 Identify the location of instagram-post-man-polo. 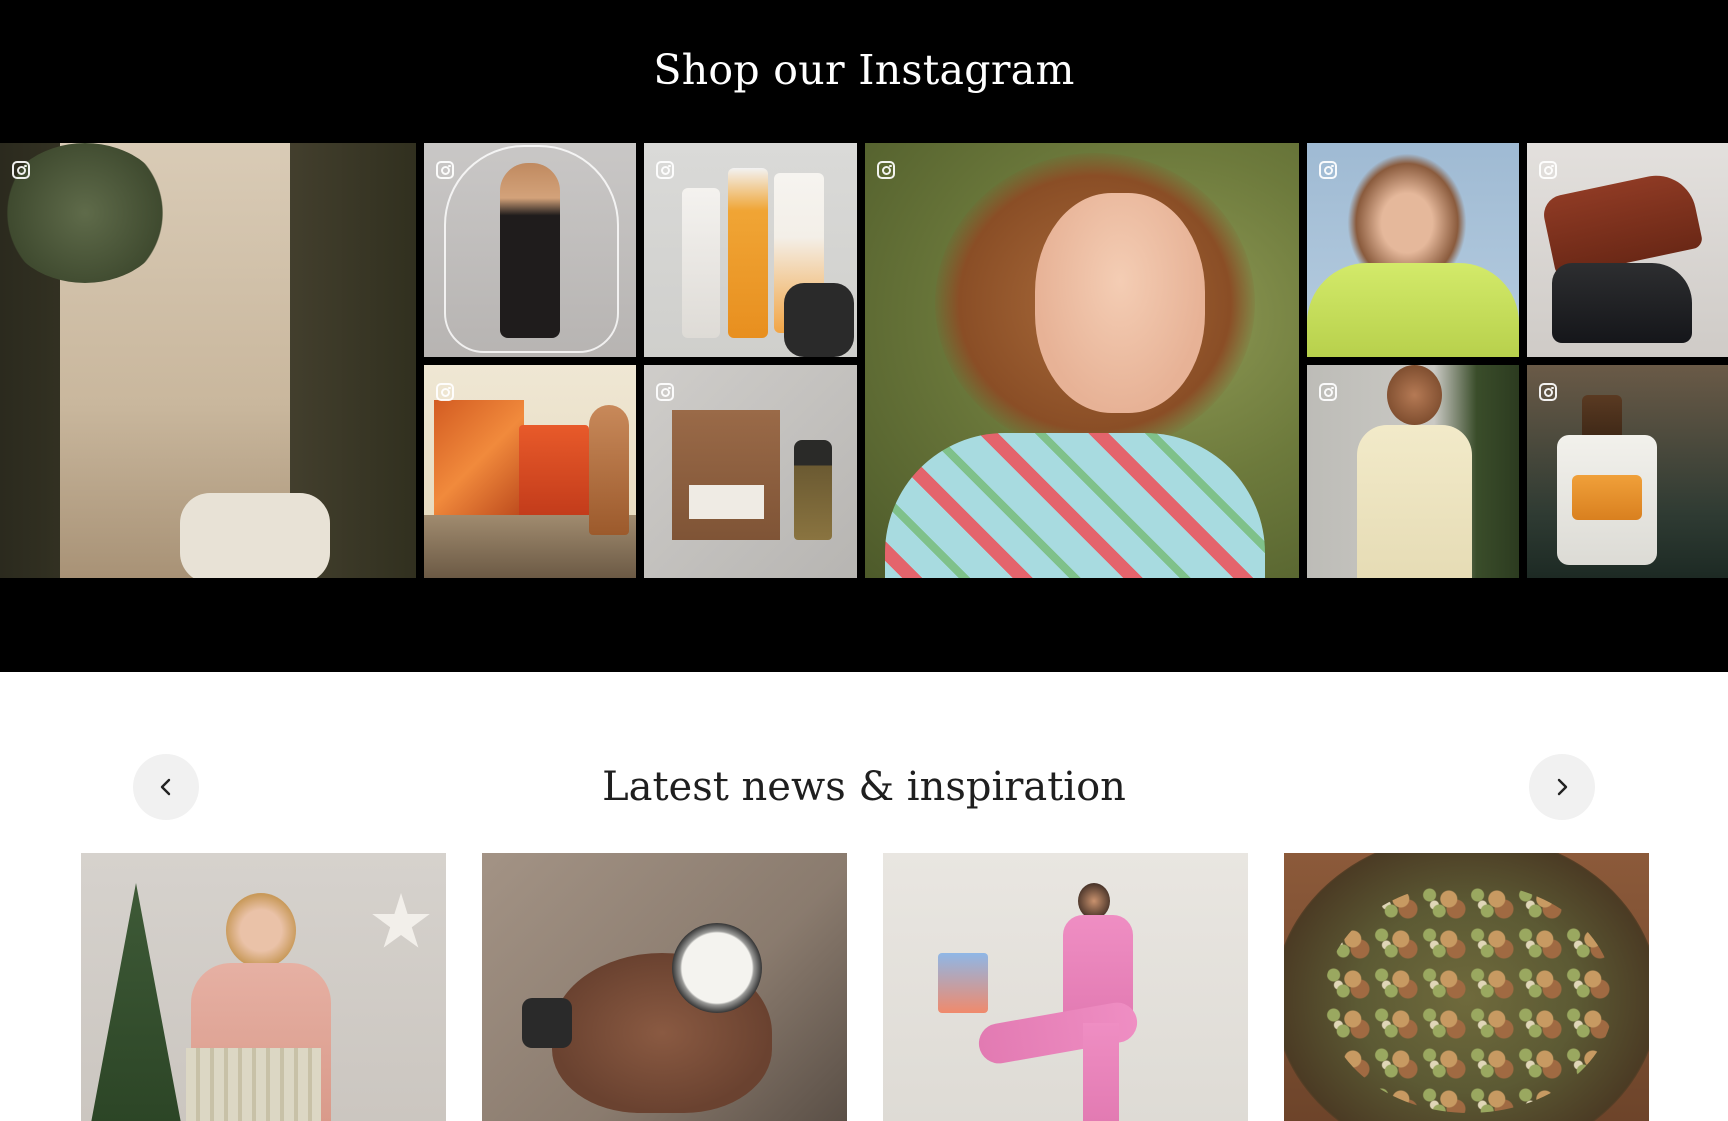
(1413, 471).